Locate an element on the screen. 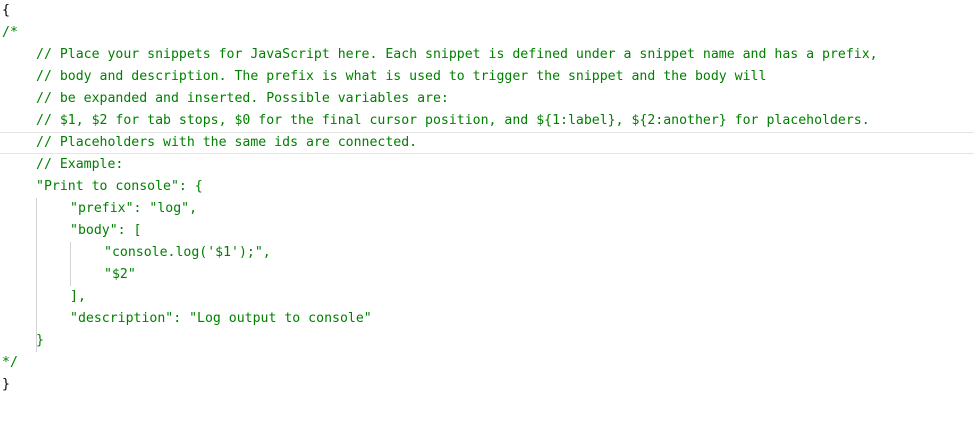 The image size is (974, 440). code-text: */ is located at coordinates (10, 362).